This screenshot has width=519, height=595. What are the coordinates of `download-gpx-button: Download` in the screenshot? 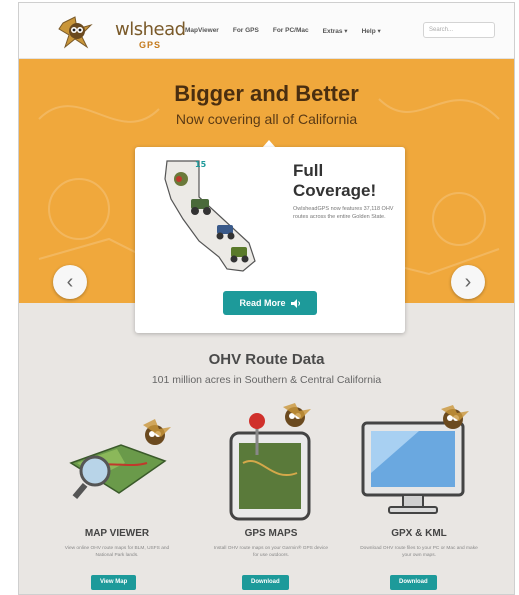 It's located at (413, 582).